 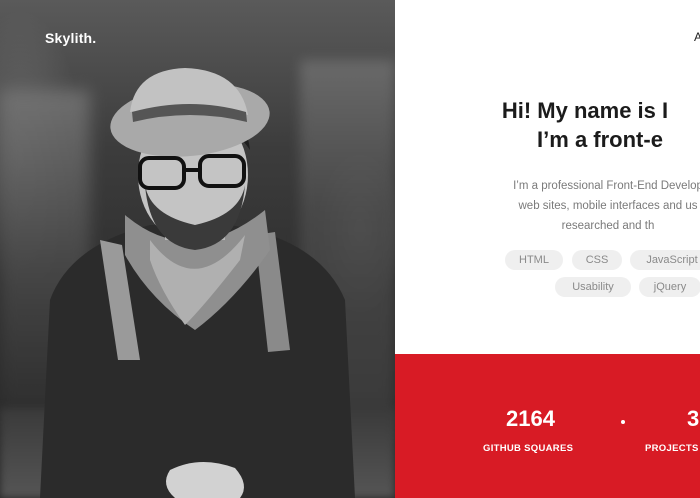 I want to click on headline-line-2: I’m a front-e, so click(x=600, y=139).